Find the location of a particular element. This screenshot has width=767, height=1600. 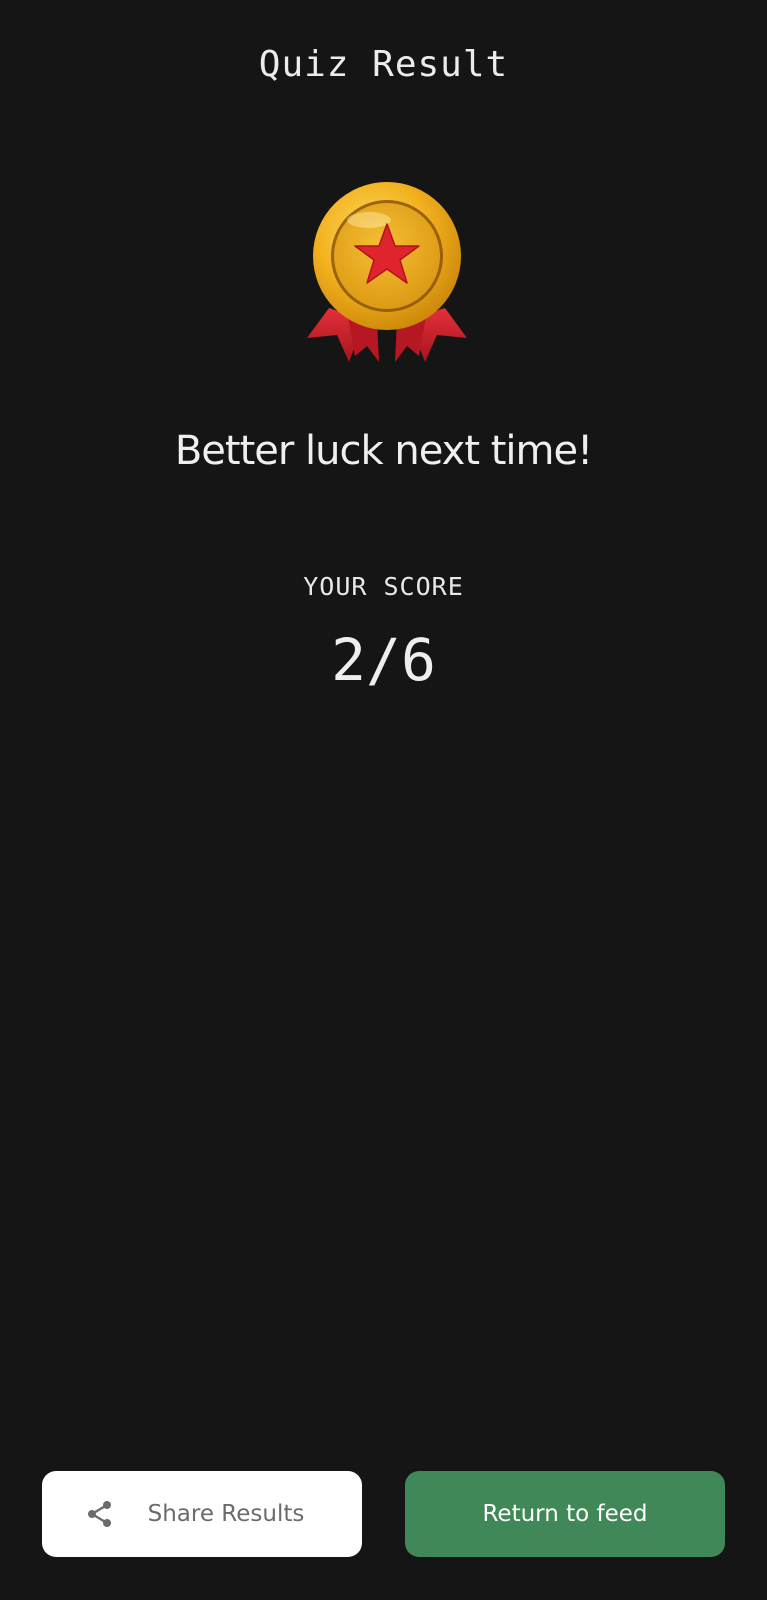

medal-icon is located at coordinates (387, 272).